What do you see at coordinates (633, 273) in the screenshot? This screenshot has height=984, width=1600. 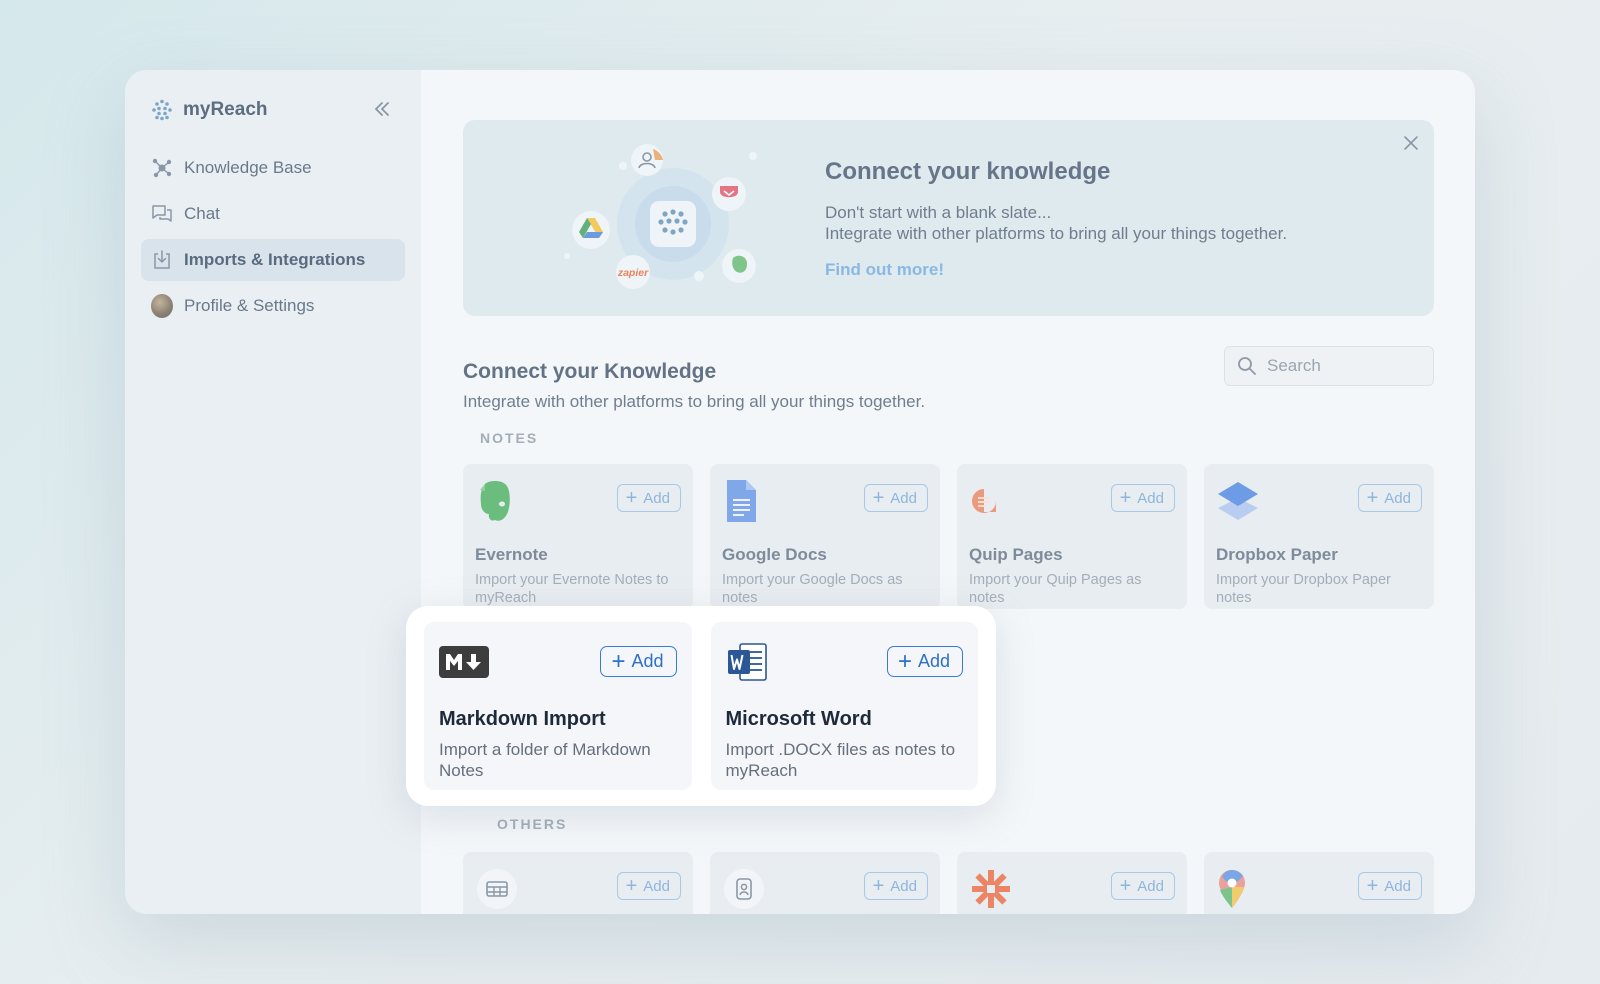 I see `zapier-logo: zapier` at bounding box center [633, 273].